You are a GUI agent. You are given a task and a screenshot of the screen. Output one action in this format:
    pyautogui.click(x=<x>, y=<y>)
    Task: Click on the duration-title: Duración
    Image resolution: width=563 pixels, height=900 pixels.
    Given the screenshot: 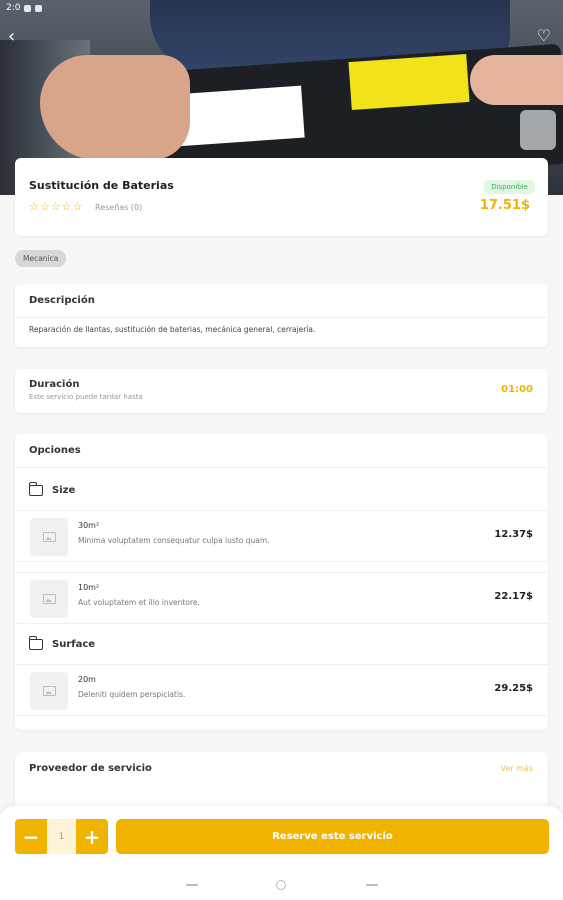 What is the action you would take?
    pyautogui.click(x=54, y=384)
    